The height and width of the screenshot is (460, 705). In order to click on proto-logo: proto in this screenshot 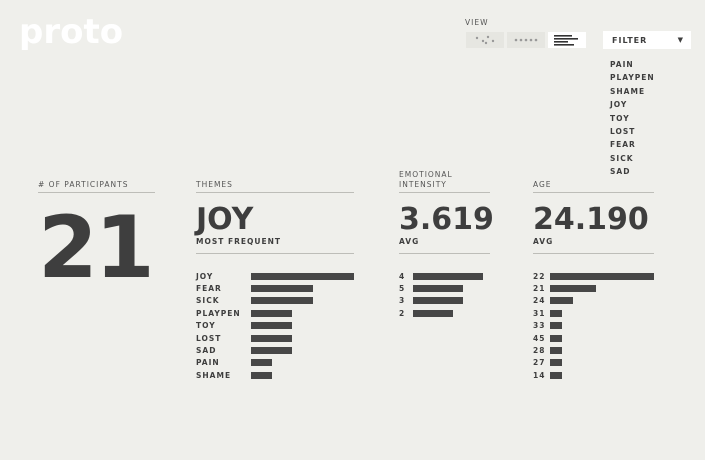, I will do `click(71, 32)`.